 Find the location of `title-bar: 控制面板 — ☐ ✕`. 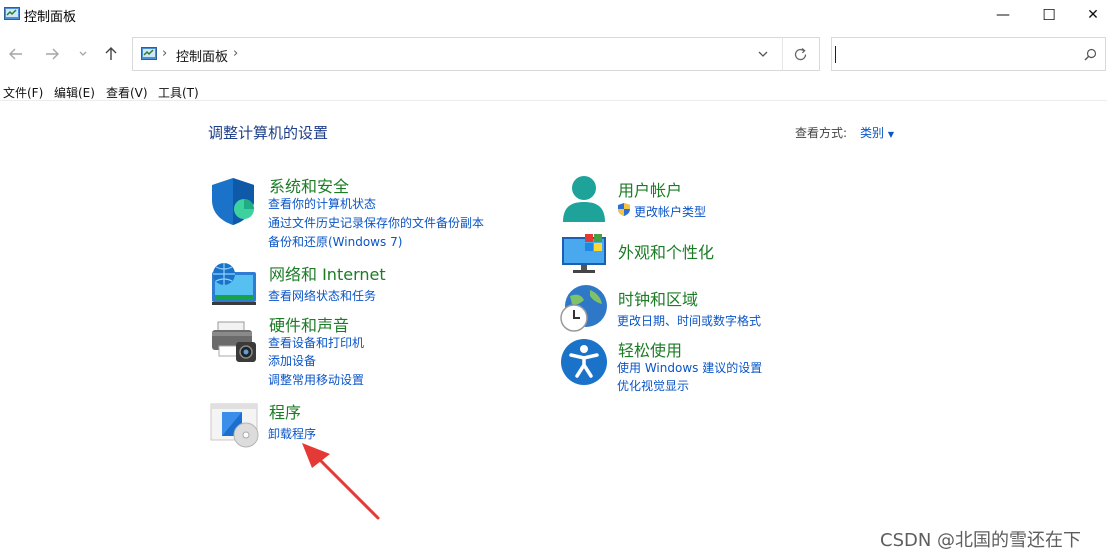

title-bar: 控制面板 — ☐ ✕ is located at coordinates (553, 15).